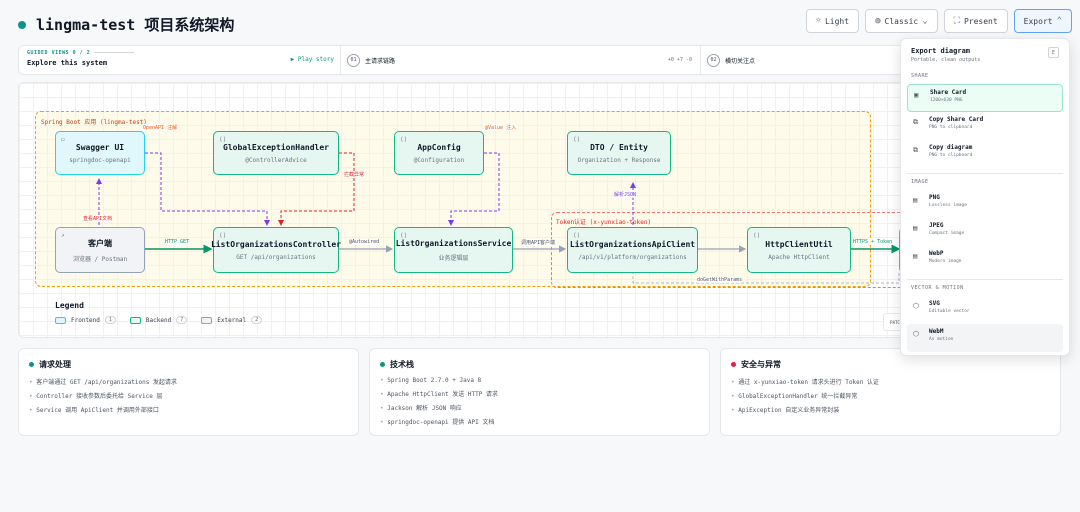 This screenshot has width=1080, height=512. Describe the element at coordinates (159, 312) in the screenshot. I see `legend: Legend Frontend 1 Backend 7 External 2` at that location.